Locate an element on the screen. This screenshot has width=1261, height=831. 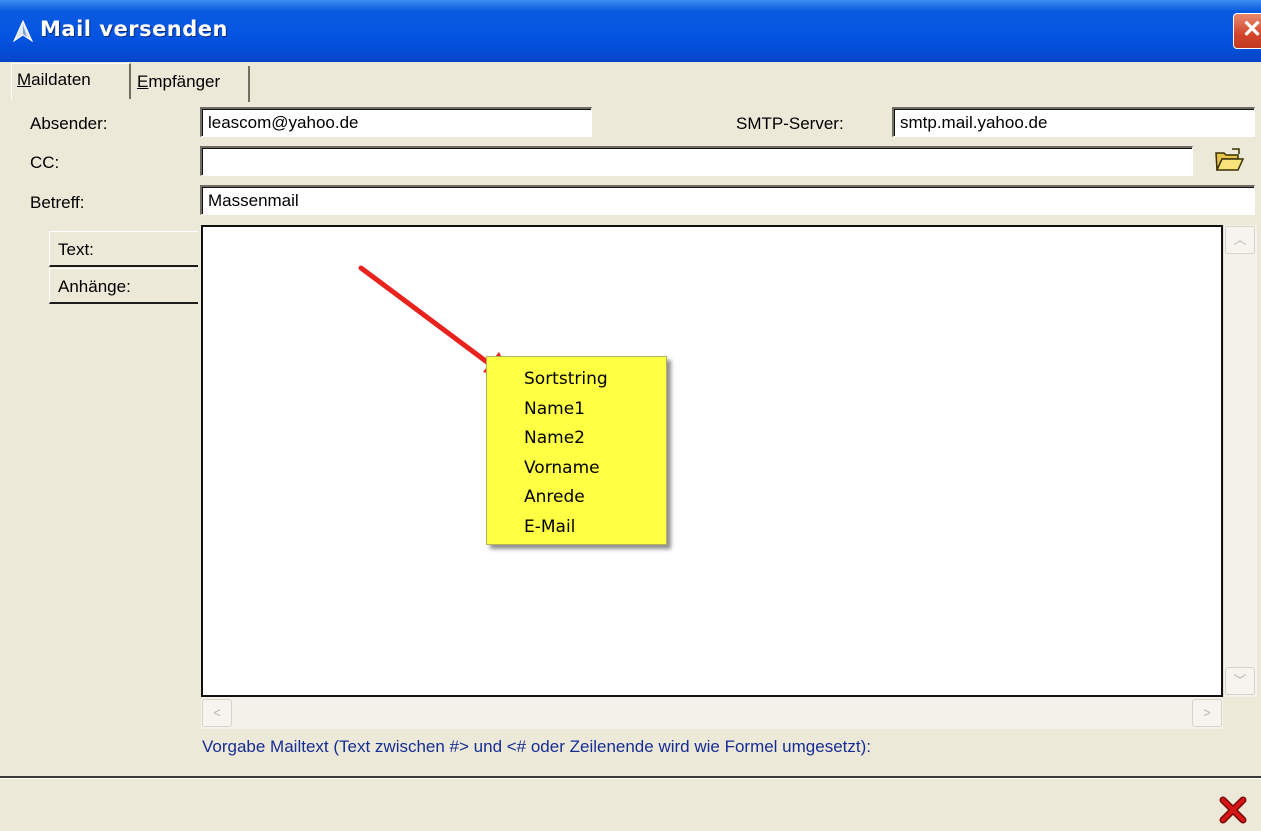
betreff-field: Massenmail is located at coordinates (727, 200).